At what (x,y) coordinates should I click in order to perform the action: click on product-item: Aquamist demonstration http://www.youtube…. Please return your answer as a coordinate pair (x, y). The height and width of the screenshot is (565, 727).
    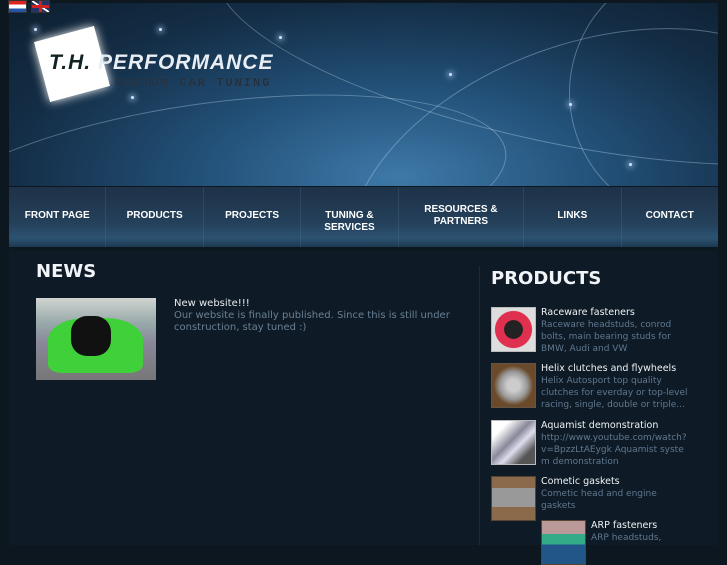
    Looking at the image, I should click on (591, 444).